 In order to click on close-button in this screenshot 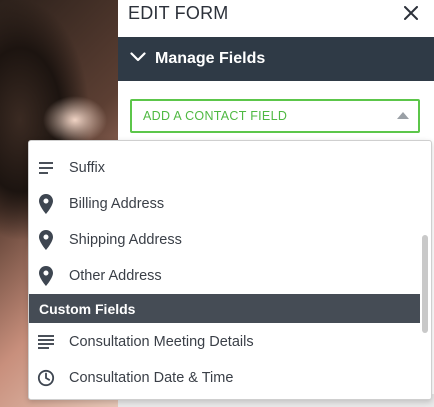, I will do `click(411, 13)`.